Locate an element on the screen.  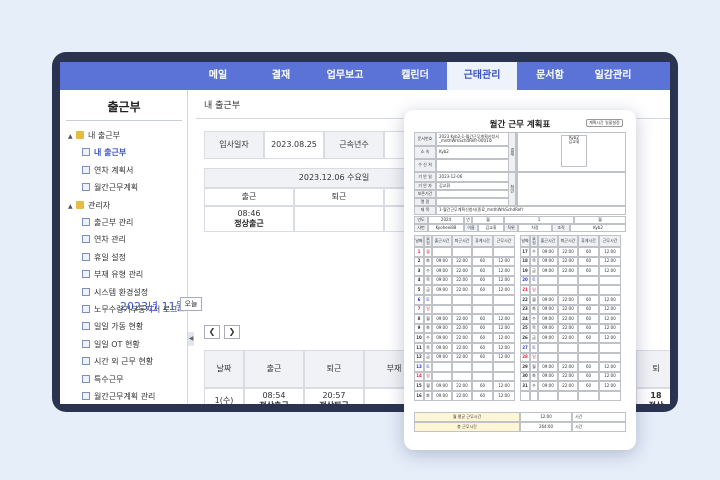
sidebar-item-0: ▲ 내 출근부 is located at coordinates (94, 135).